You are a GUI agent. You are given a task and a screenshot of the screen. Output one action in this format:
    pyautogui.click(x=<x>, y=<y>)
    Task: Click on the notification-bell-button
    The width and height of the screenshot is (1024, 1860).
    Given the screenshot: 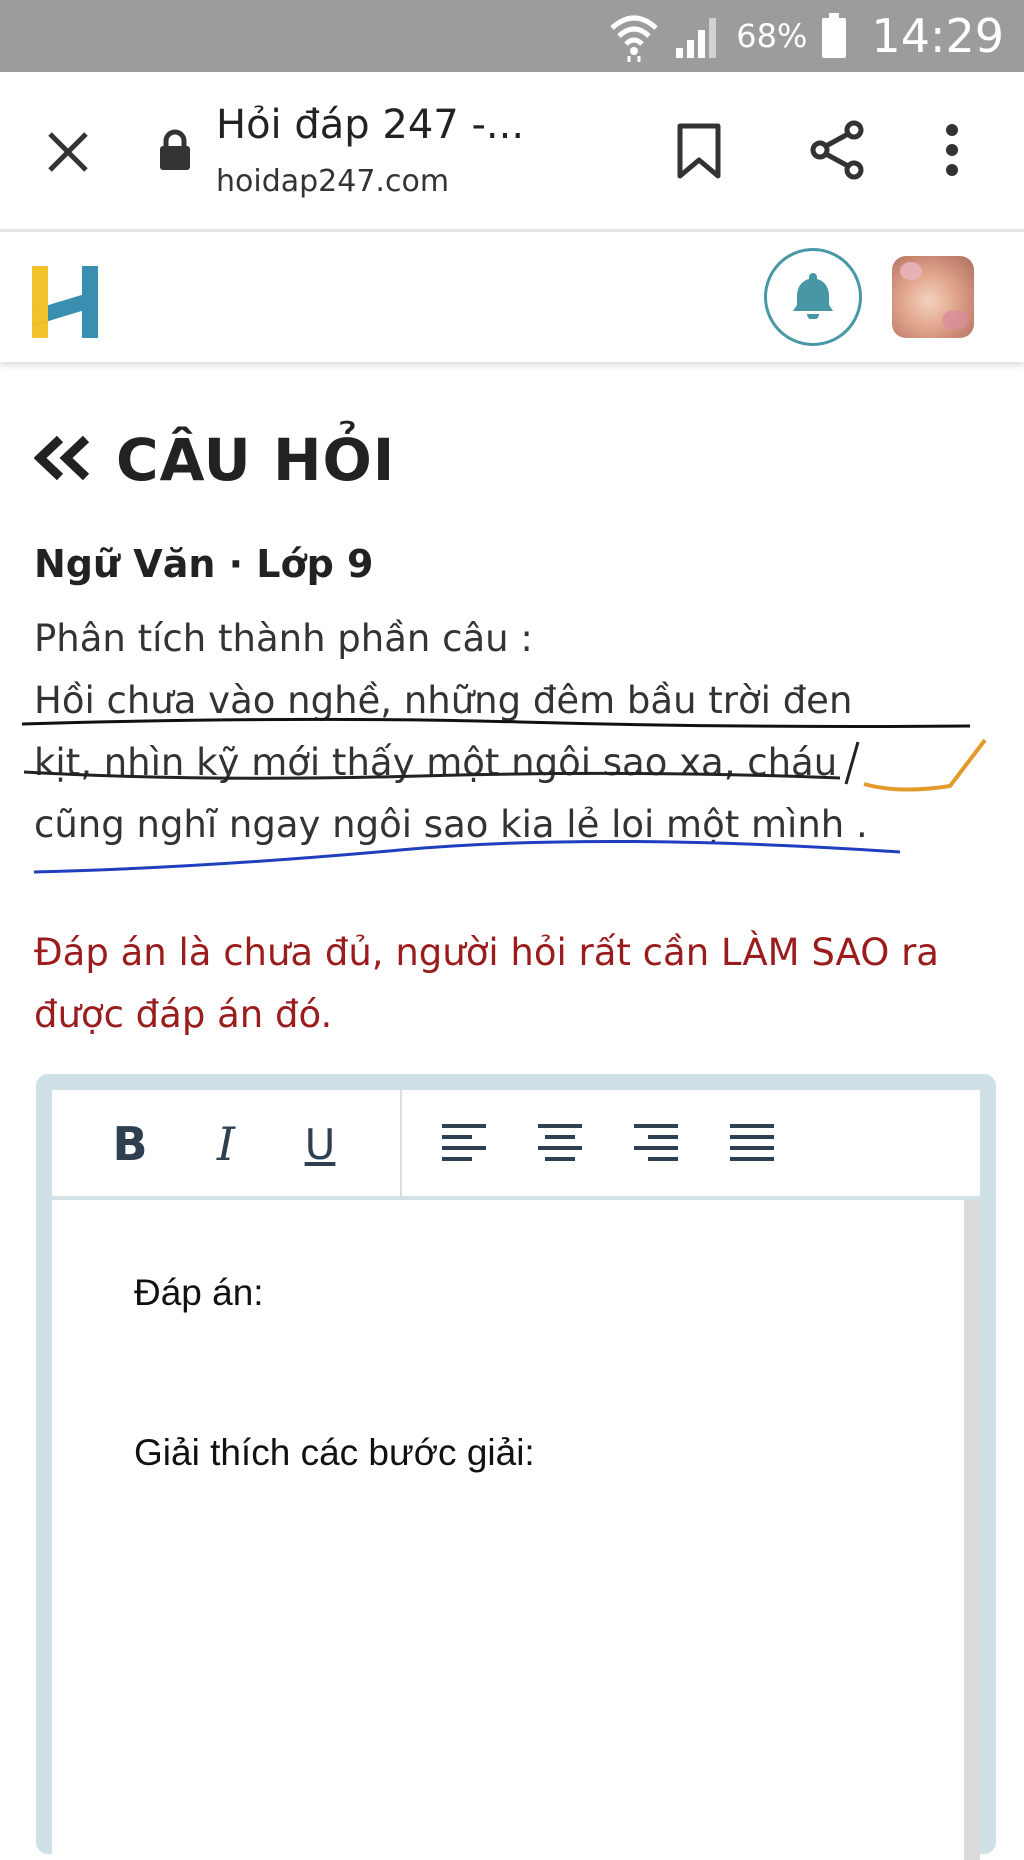 What is the action you would take?
    pyautogui.click(x=813, y=297)
    